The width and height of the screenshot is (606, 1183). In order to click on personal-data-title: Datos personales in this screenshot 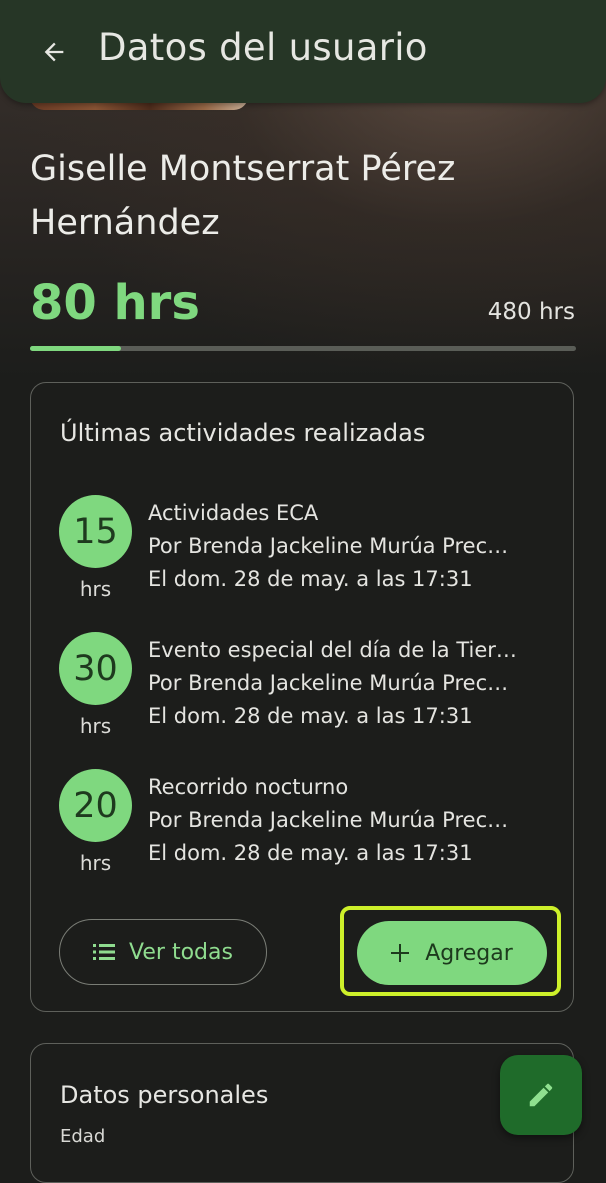, I will do `click(164, 1095)`.